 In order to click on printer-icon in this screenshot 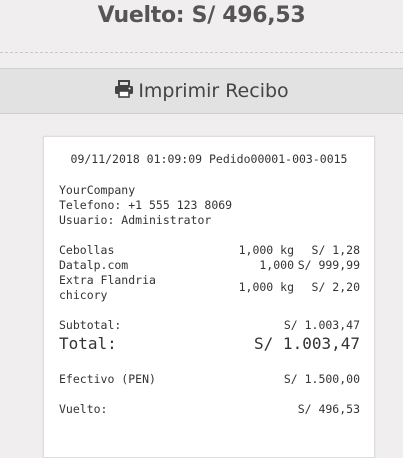, I will do `click(126, 91)`.